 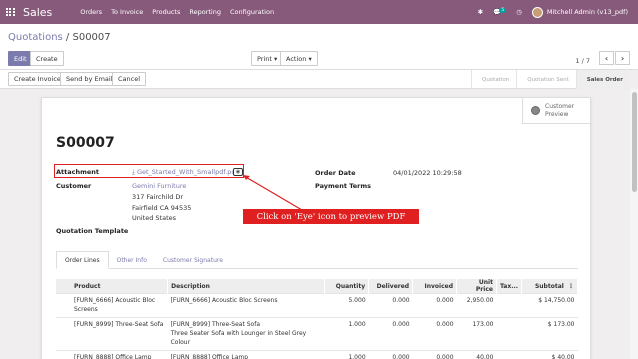 I want to click on cell-quantity: 5.000, so click(x=346, y=305).